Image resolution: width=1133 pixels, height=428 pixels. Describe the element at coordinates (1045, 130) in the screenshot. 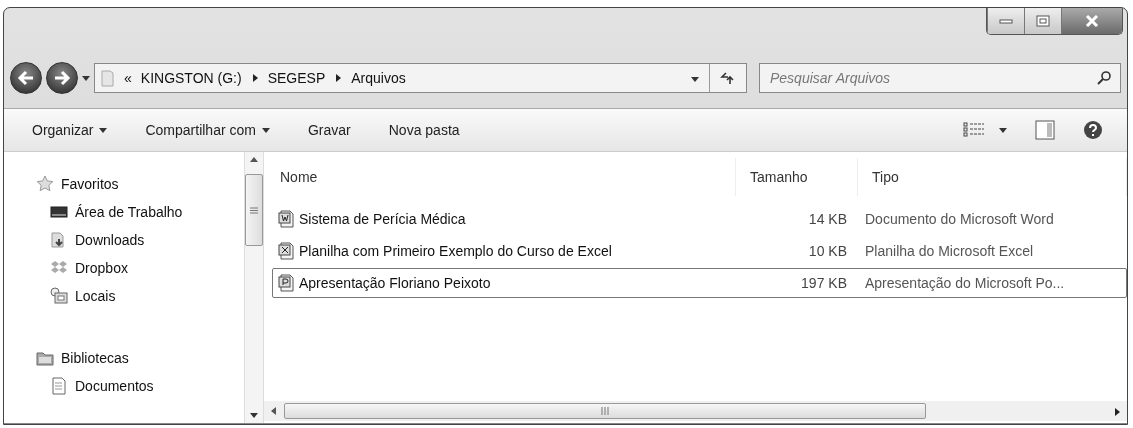

I see `preview-pane-icon` at that location.